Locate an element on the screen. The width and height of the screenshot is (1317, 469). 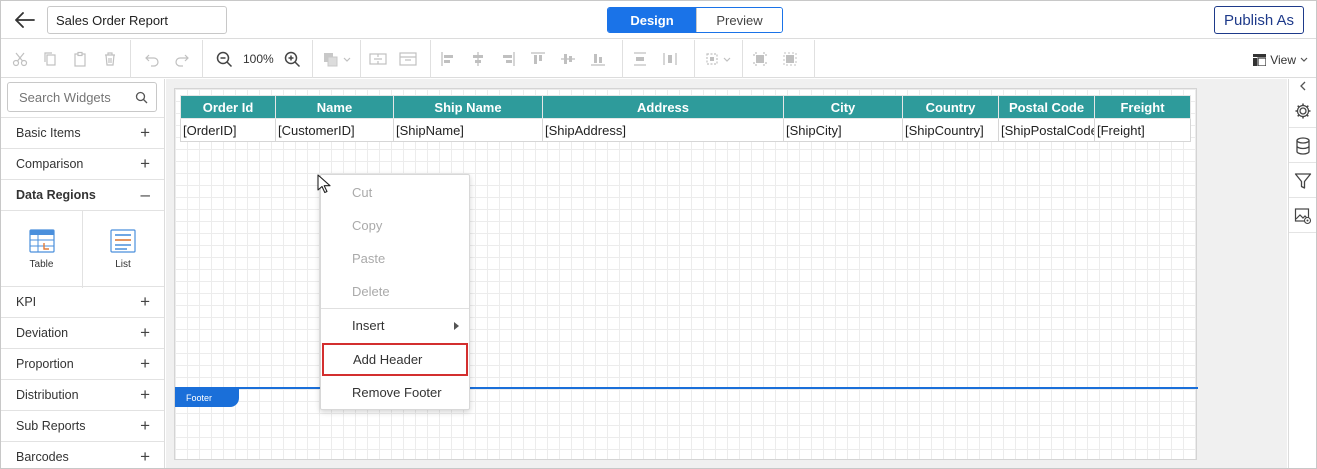
view-menu-button: View is located at coordinates (1280, 60).